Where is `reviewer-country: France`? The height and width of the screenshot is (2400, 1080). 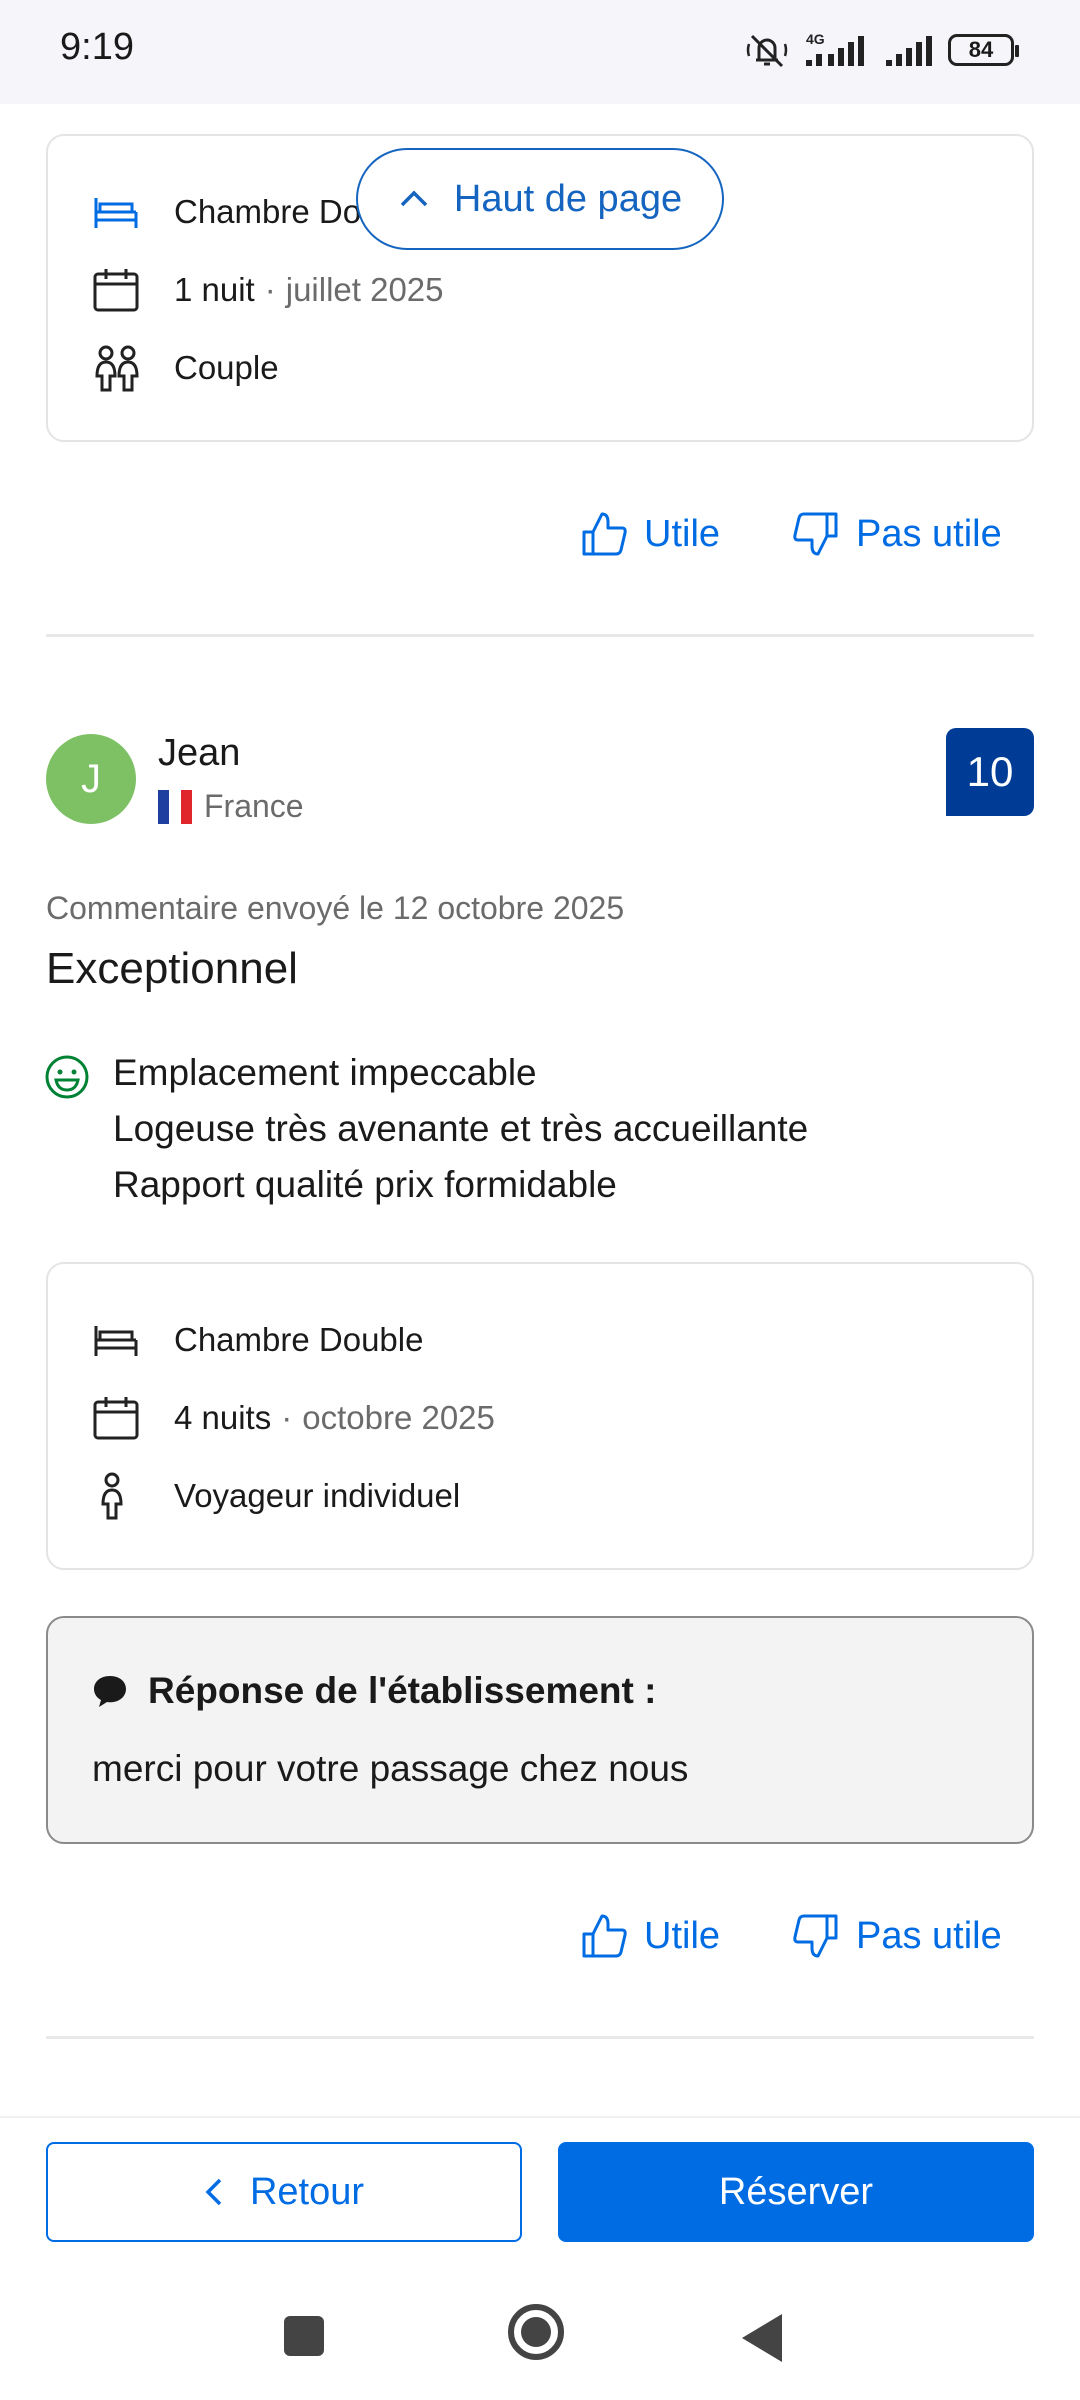
reviewer-country: France is located at coordinates (231, 806).